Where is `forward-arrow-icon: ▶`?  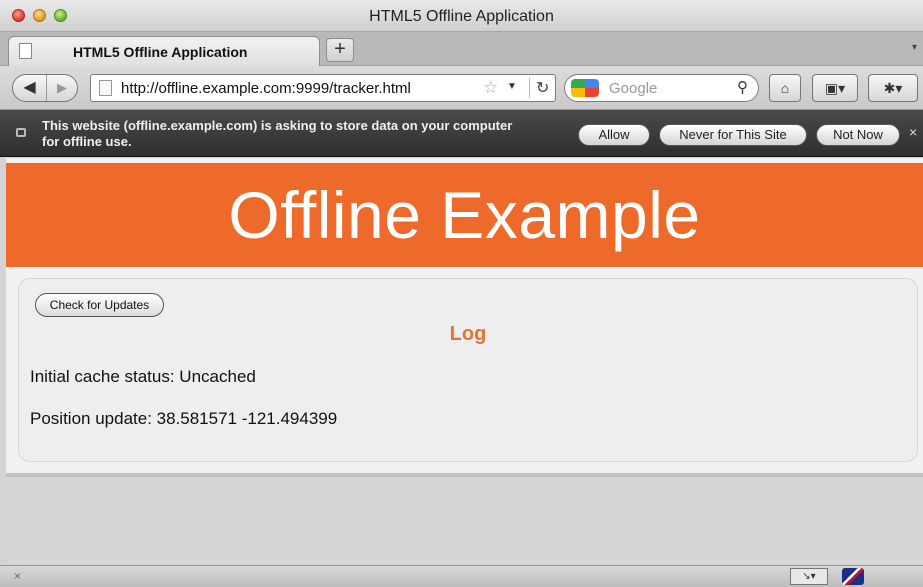 forward-arrow-icon: ▶ is located at coordinates (62, 87).